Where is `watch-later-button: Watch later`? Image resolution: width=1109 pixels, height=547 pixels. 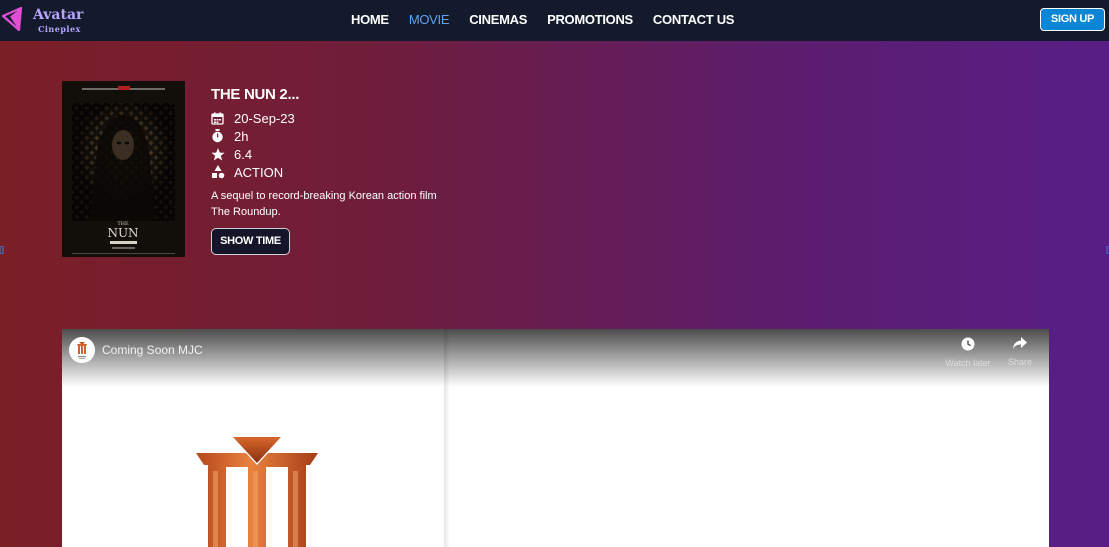 watch-later-button: Watch later is located at coordinates (968, 352).